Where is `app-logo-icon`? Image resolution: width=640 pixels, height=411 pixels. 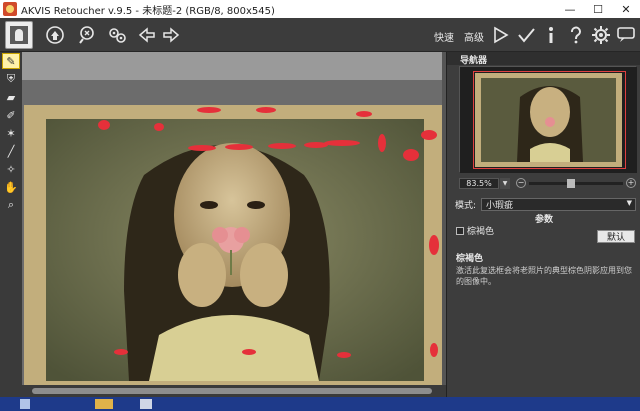
app-logo-icon is located at coordinates (10, 9).